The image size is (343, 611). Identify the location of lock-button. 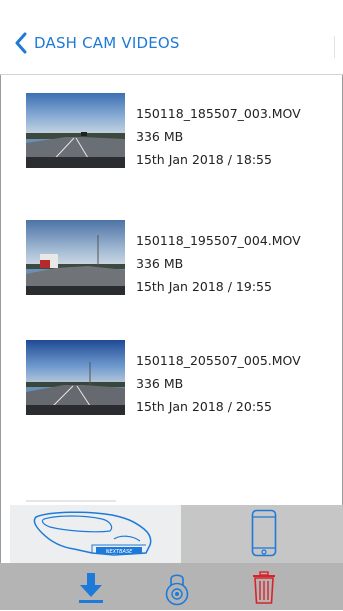
(177, 590).